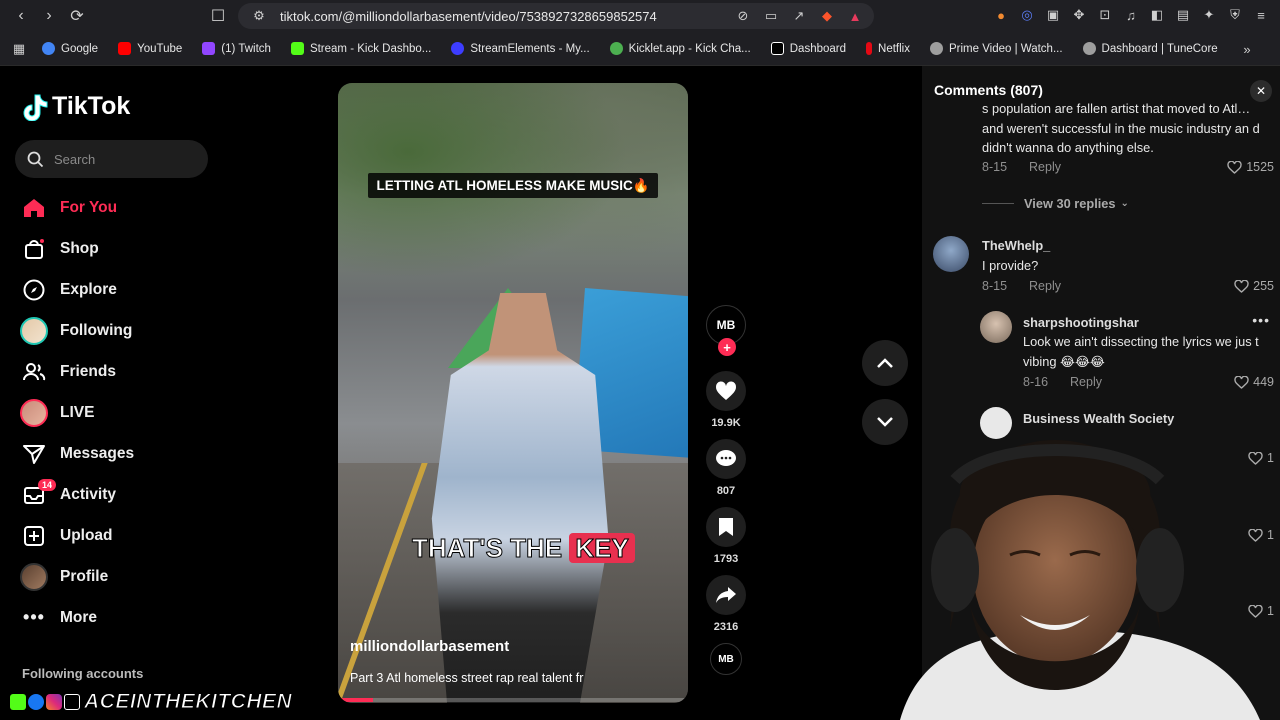 The width and height of the screenshot is (1280, 720). What do you see at coordinates (523, 548) in the screenshot?
I see `video-subtitle: THAT'S THE KEY` at bounding box center [523, 548].